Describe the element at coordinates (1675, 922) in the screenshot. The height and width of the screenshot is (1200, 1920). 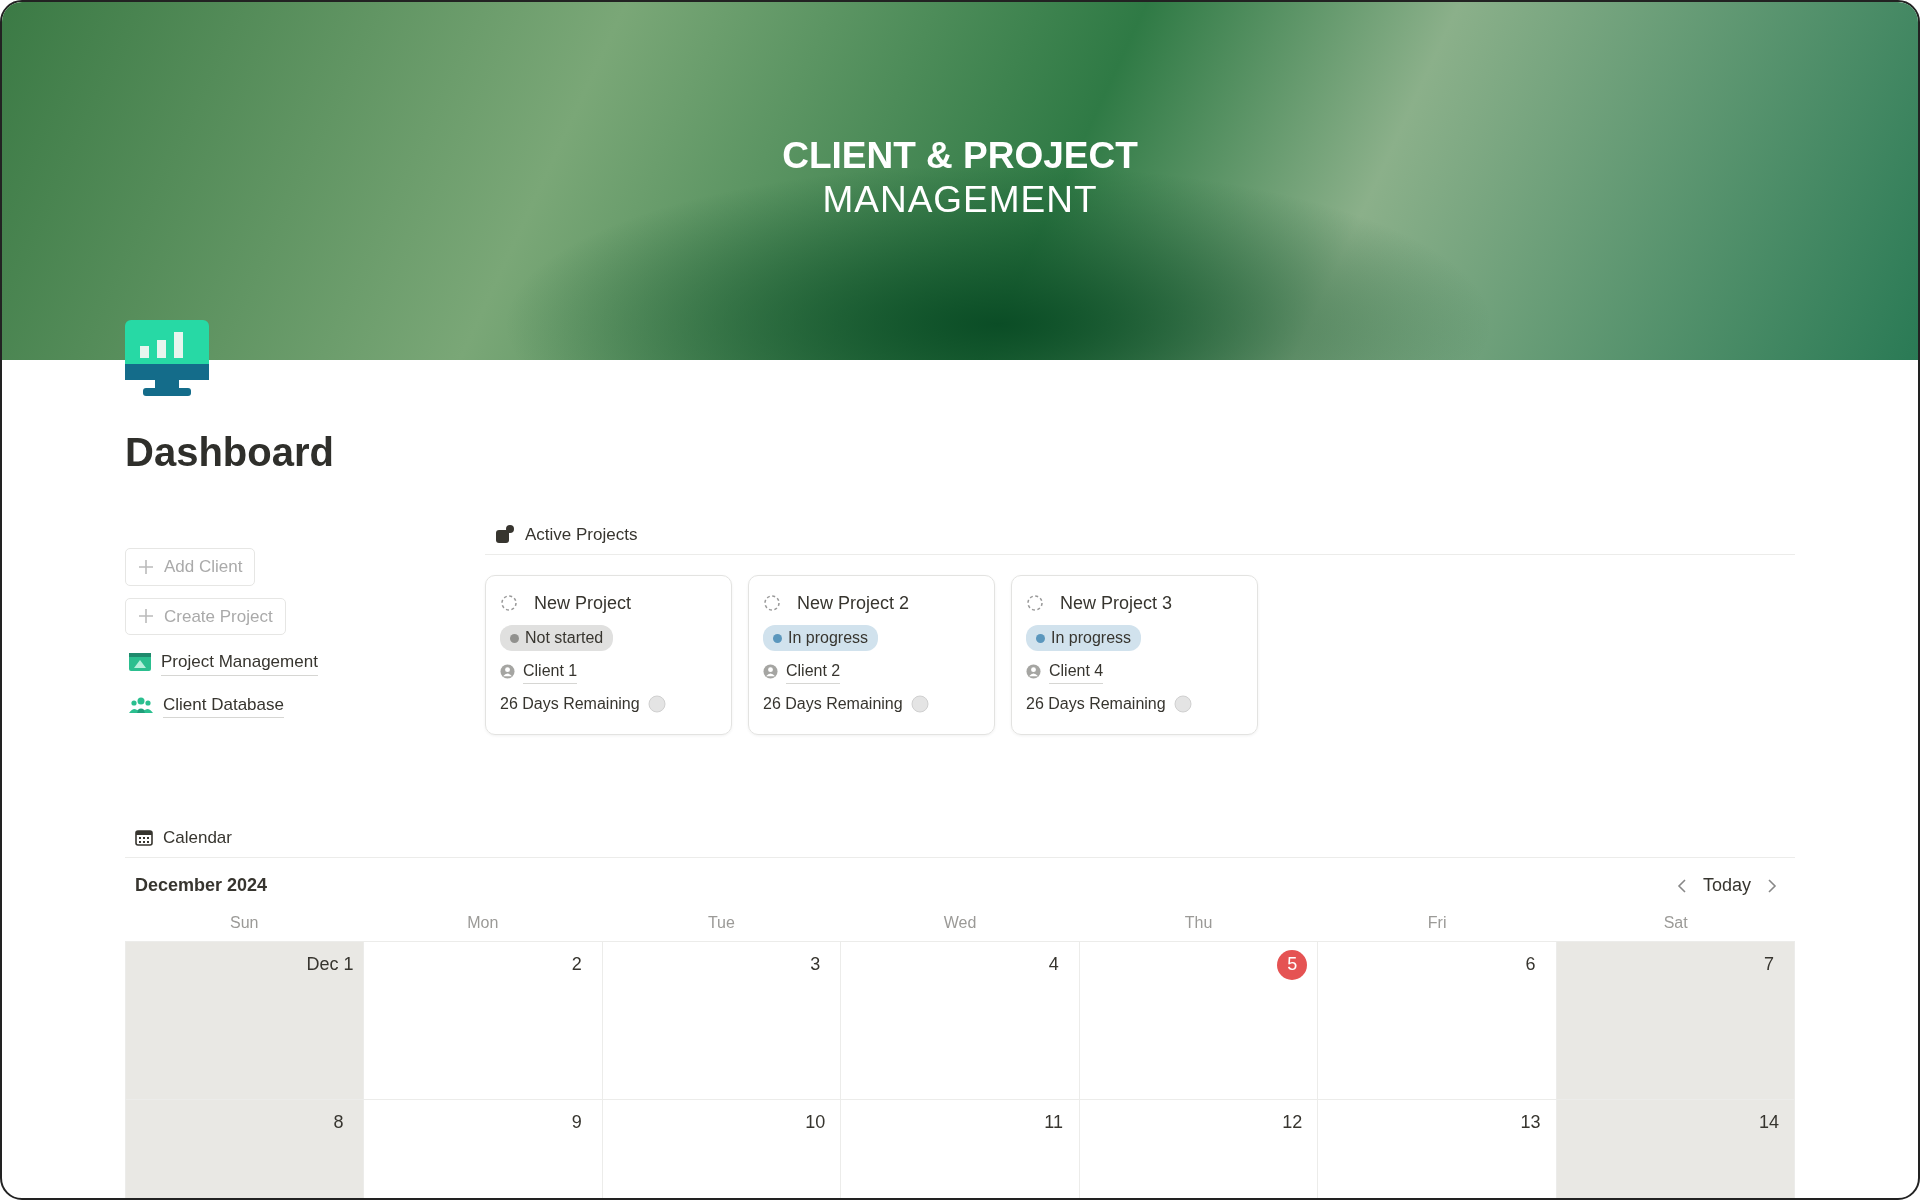
I see `weekday-label: Sat` at that location.